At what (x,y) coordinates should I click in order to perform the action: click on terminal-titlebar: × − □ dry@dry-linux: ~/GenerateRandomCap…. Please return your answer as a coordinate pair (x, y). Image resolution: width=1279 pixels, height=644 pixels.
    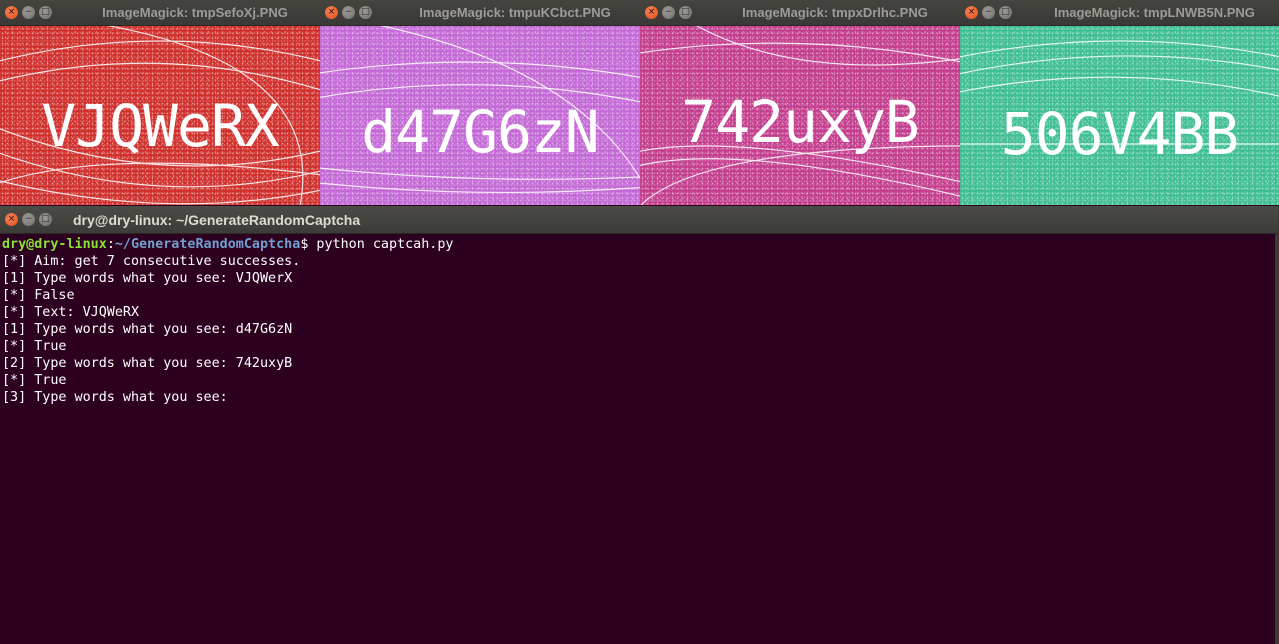
    Looking at the image, I should click on (639, 220).